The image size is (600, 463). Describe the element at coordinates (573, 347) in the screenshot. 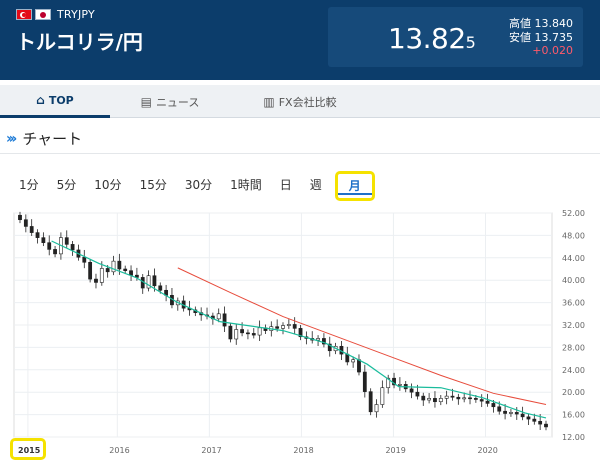

I see `y-tick-label: 28.00` at that location.